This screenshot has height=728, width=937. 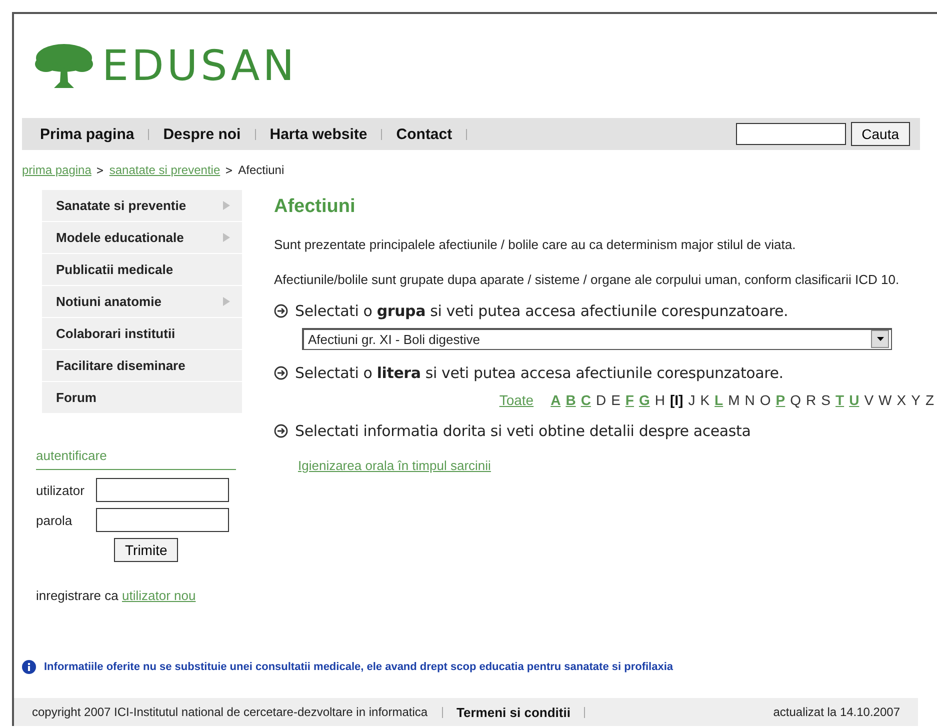 What do you see at coordinates (142, 238) in the screenshot?
I see `sidebar-menu-item: Modele educationale` at bounding box center [142, 238].